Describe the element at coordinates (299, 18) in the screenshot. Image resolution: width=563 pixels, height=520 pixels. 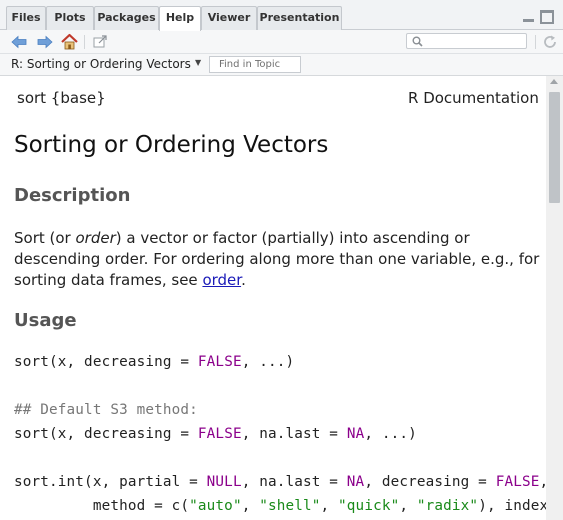
I see `tab-presentation: Presentation` at that location.